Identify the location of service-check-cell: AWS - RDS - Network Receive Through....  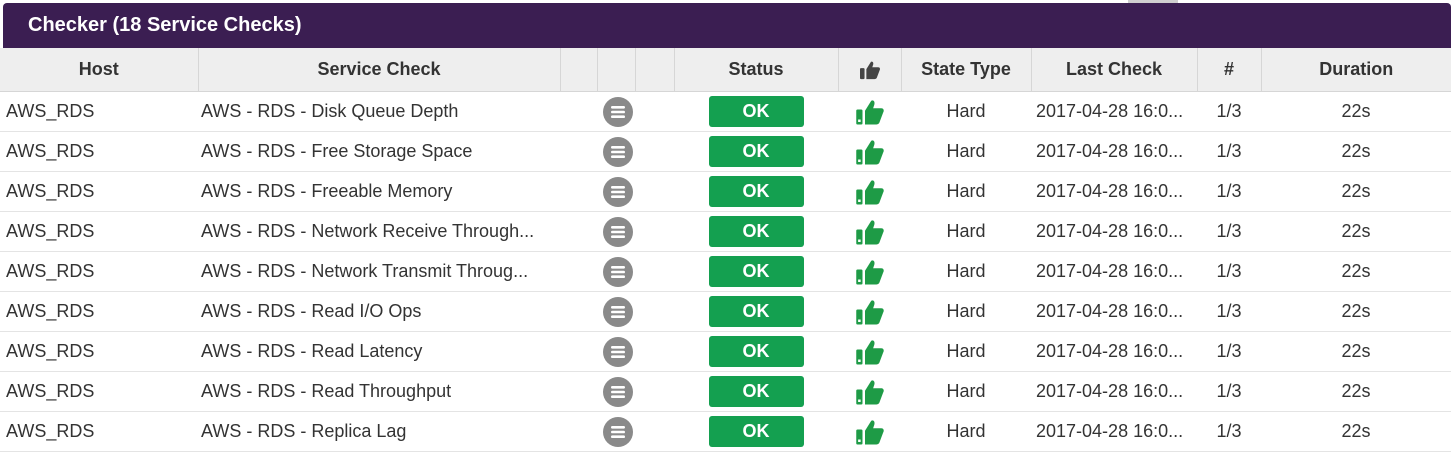
(397, 231).